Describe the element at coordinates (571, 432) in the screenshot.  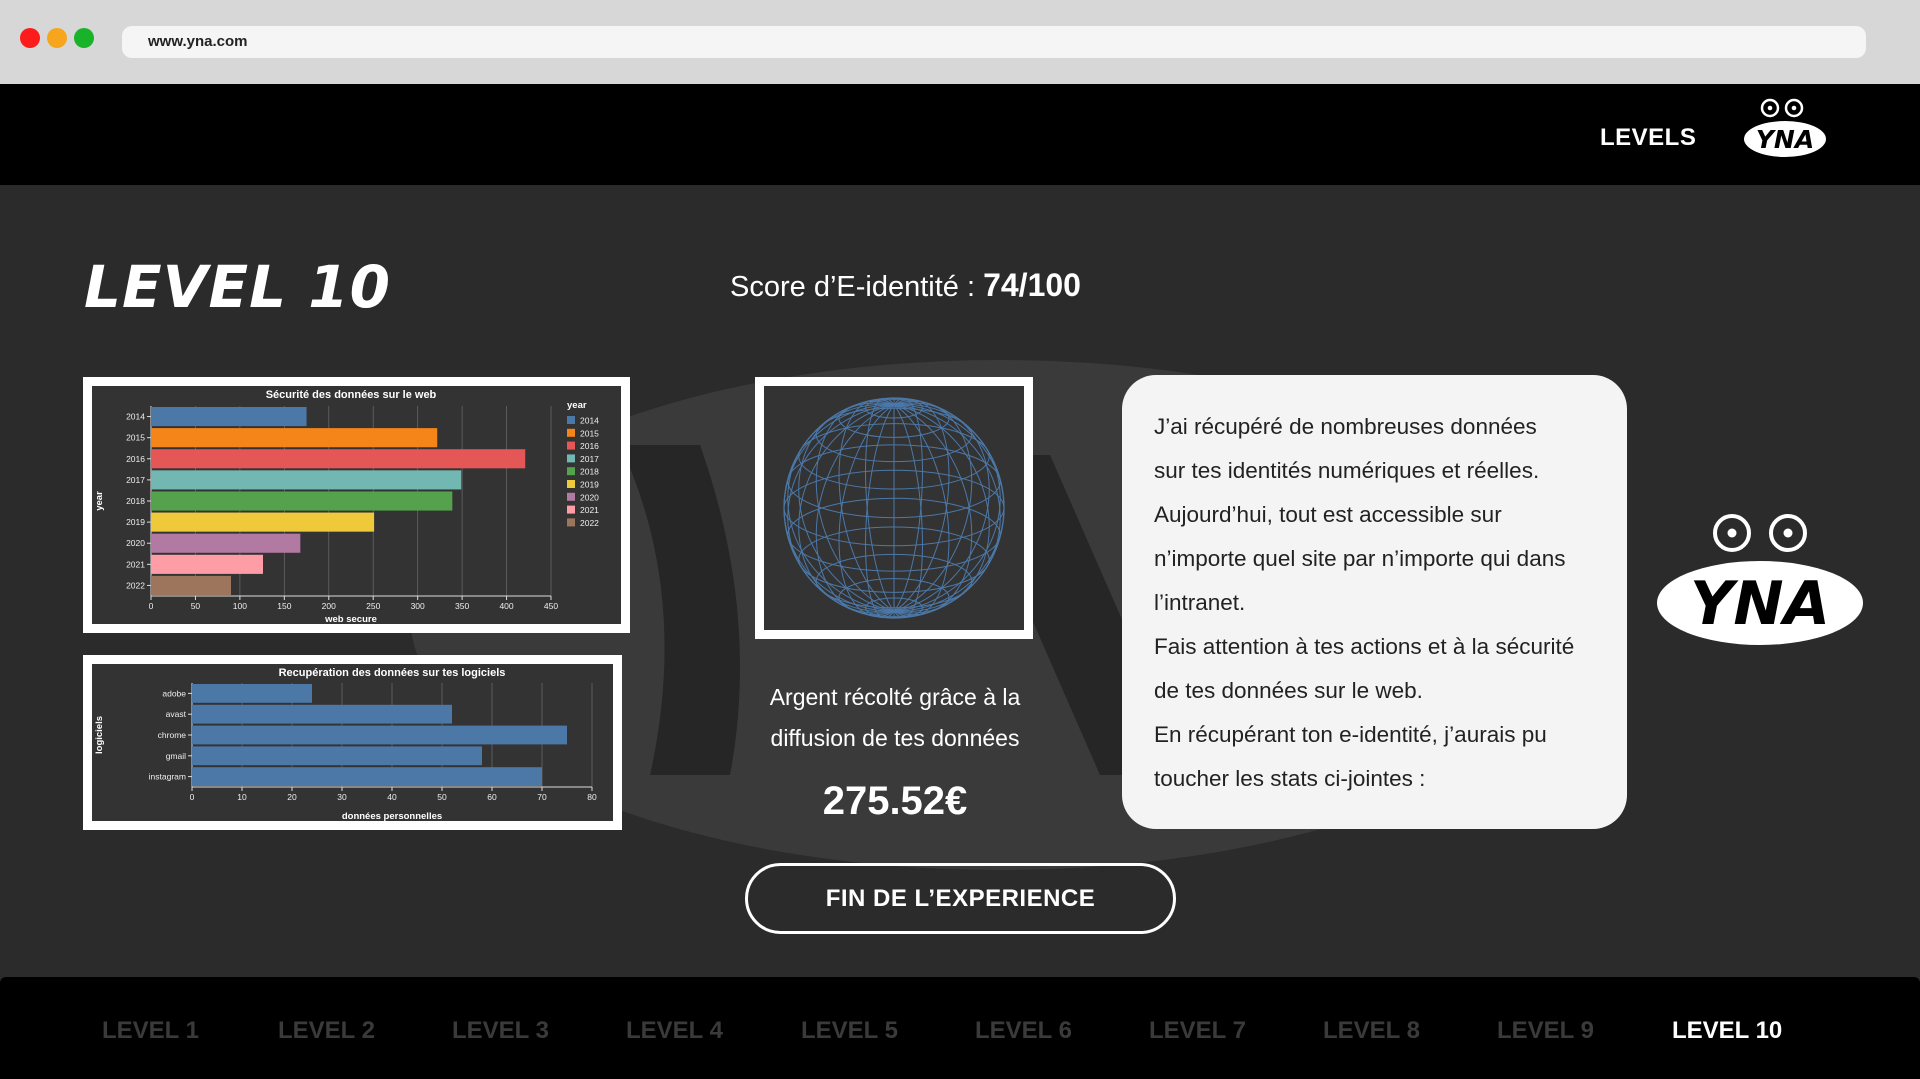
I see `legend-swatch-2015` at that location.